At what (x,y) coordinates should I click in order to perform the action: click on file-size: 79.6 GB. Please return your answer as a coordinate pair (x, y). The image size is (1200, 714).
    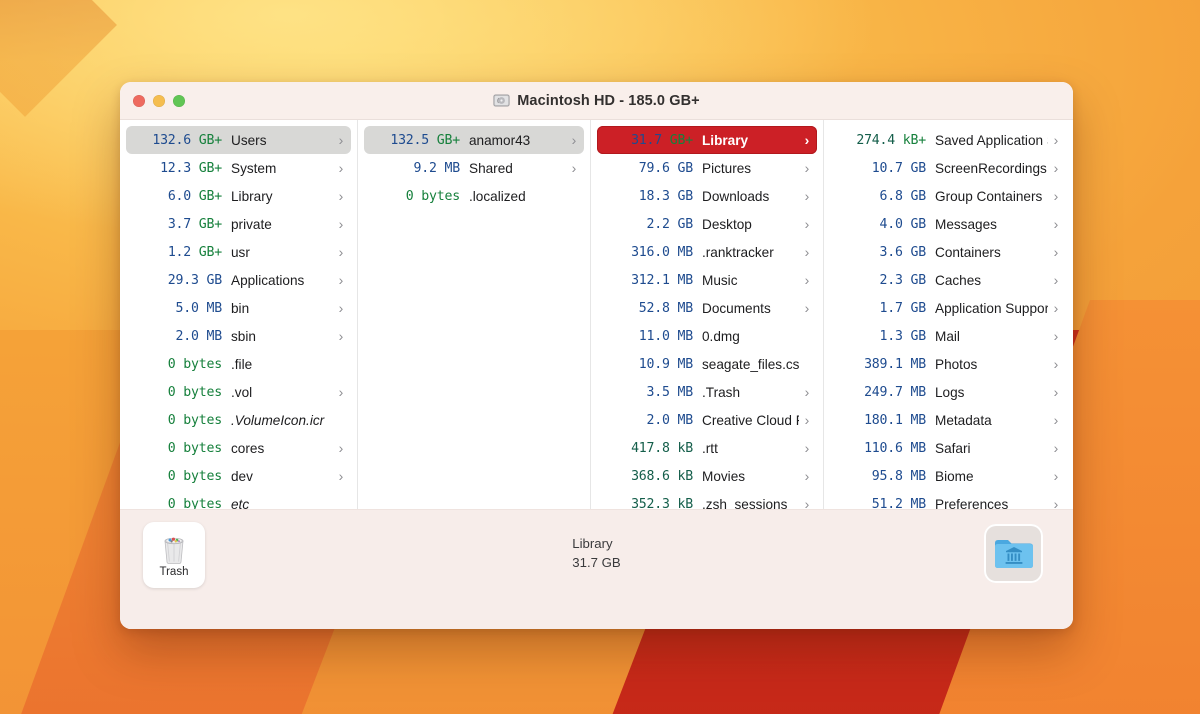
    Looking at the image, I should click on (665, 168).